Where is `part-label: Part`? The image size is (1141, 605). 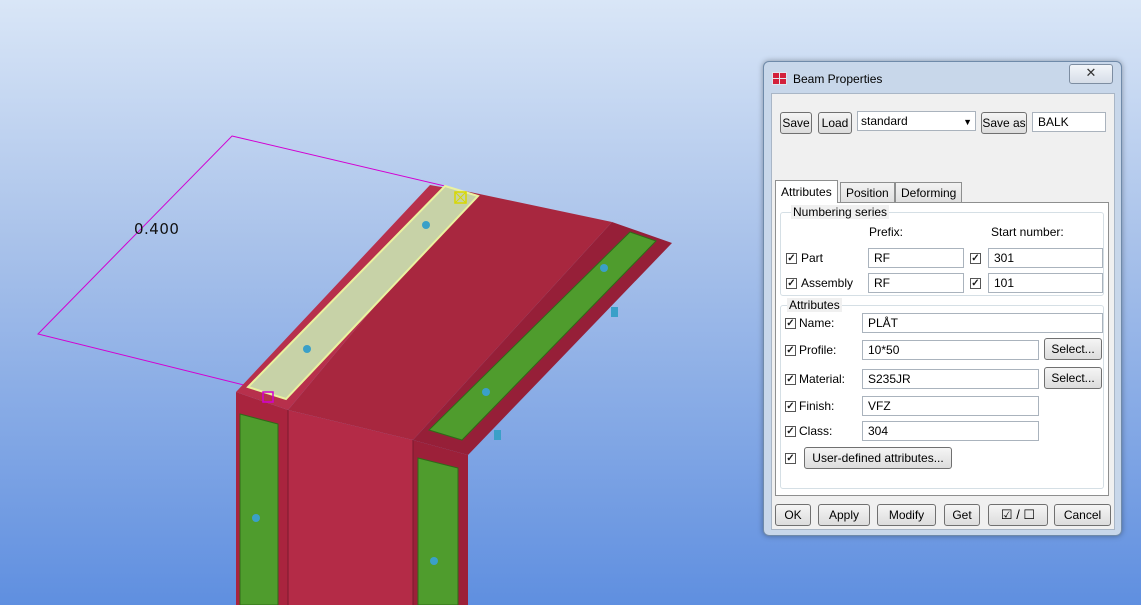
part-label: Part is located at coordinates (812, 258).